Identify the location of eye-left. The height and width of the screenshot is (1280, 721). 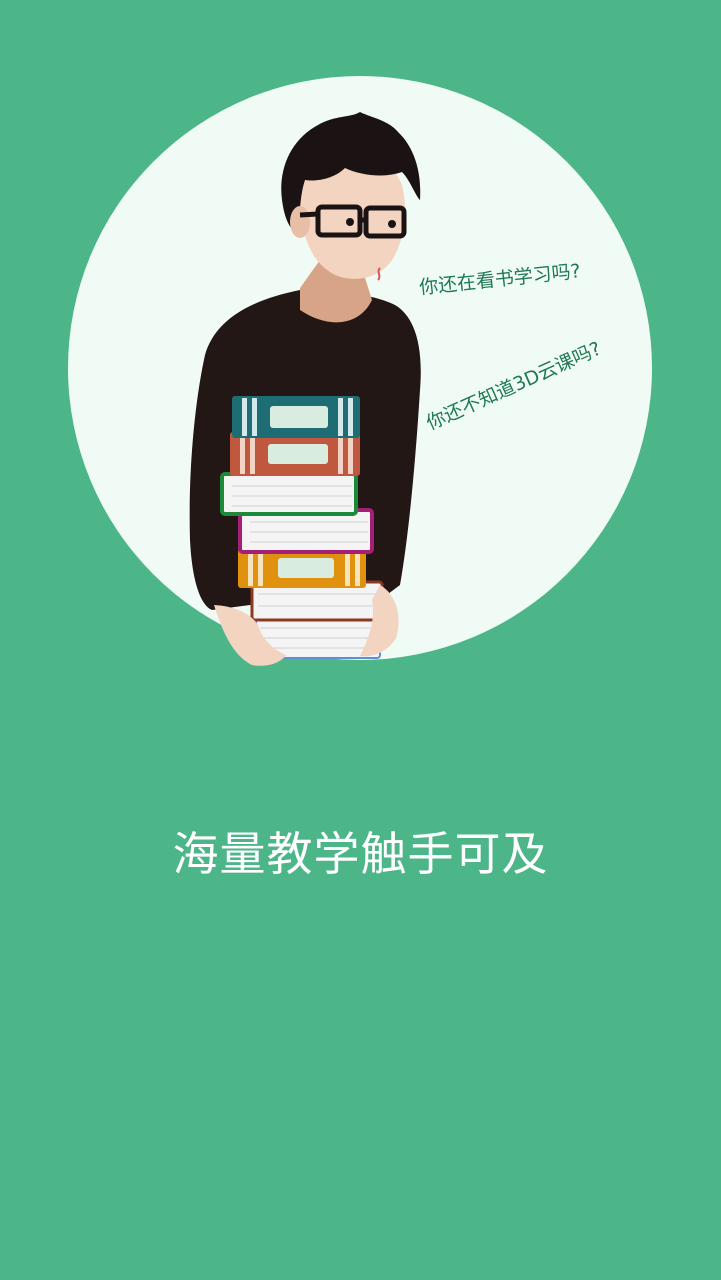
(350, 222).